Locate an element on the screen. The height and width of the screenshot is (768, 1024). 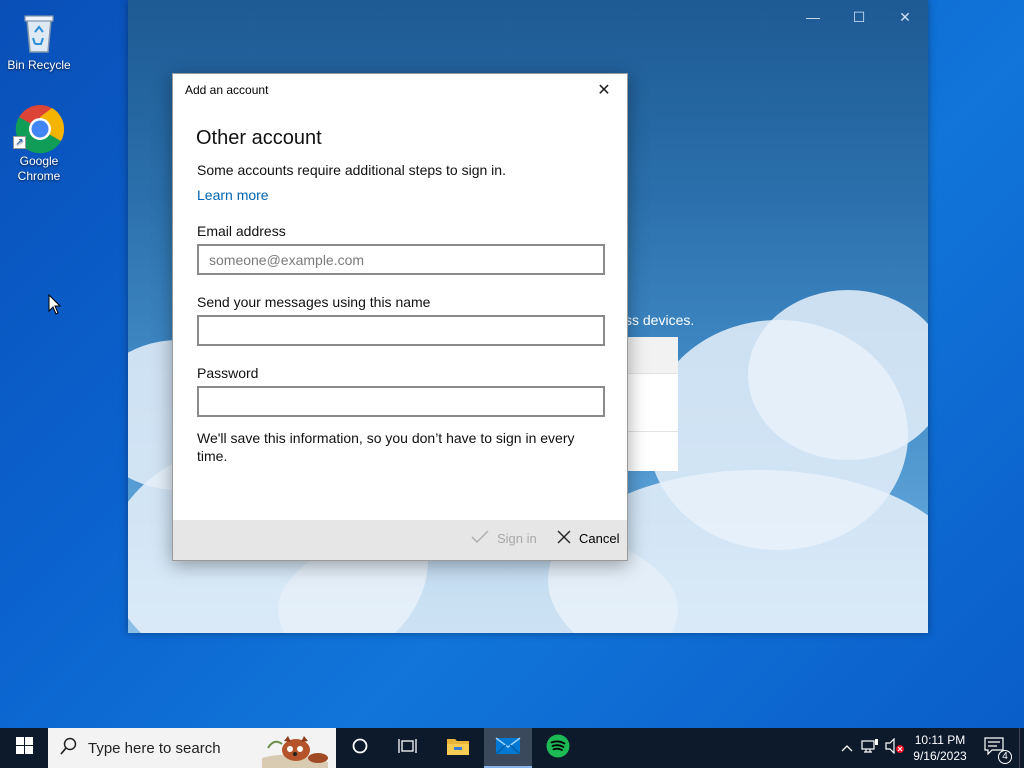
taskbar: Type here to search 10:11 PM 9/16/2023 4 is located at coordinates (512, 748).